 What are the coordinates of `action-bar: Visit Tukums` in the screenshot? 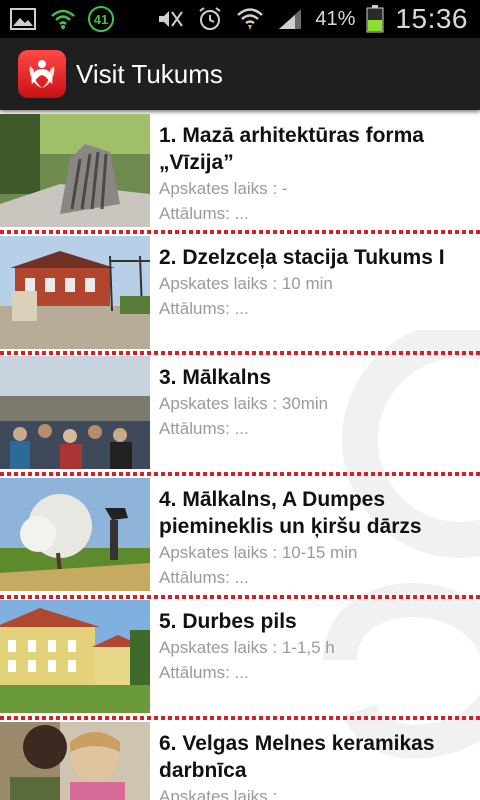 It's located at (240, 74).